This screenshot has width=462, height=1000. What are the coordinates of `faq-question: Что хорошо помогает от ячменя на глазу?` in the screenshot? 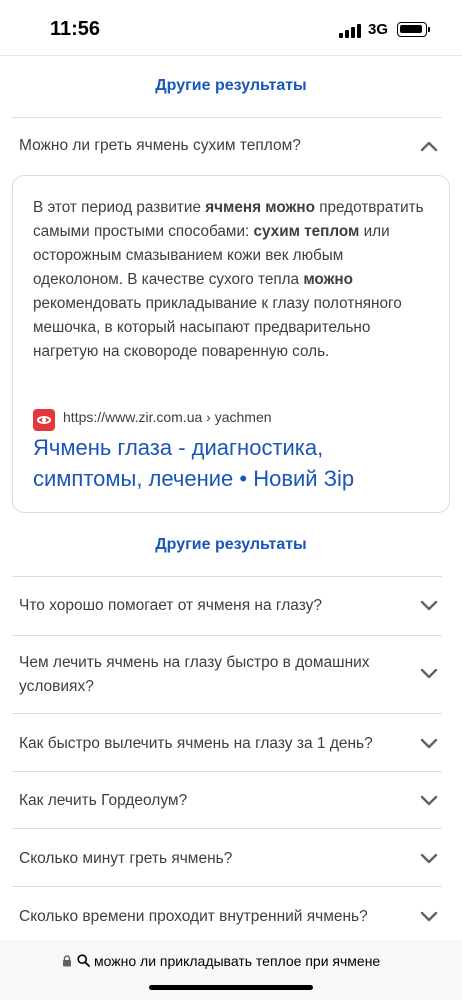 It's located at (214, 606).